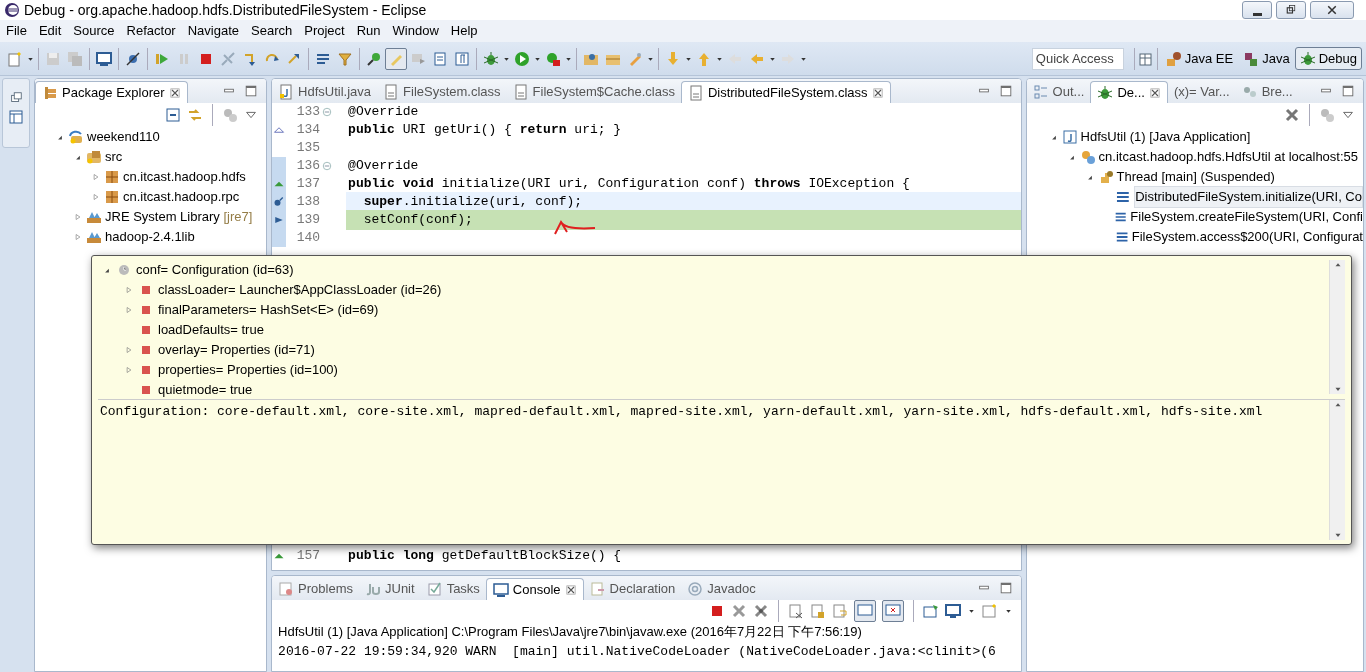 This screenshot has height=672, width=1366. I want to click on tree-item: src, so click(114, 157).